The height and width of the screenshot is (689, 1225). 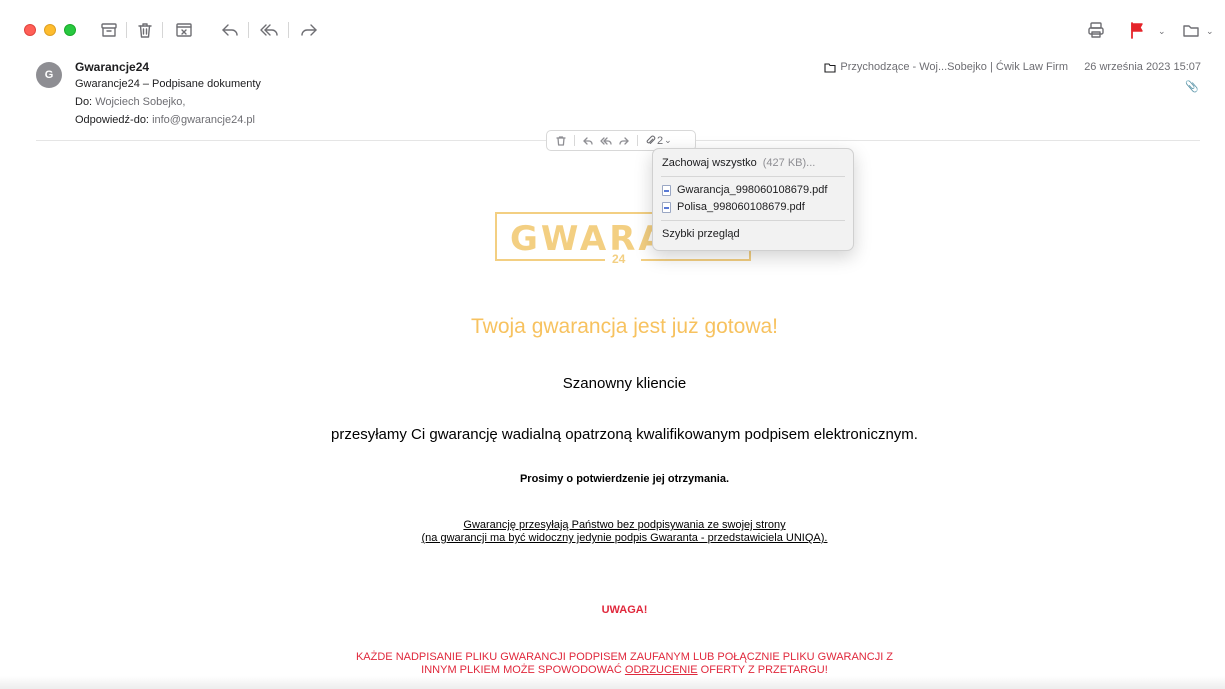 What do you see at coordinates (49, 75) in the screenshot?
I see `avatar: G` at bounding box center [49, 75].